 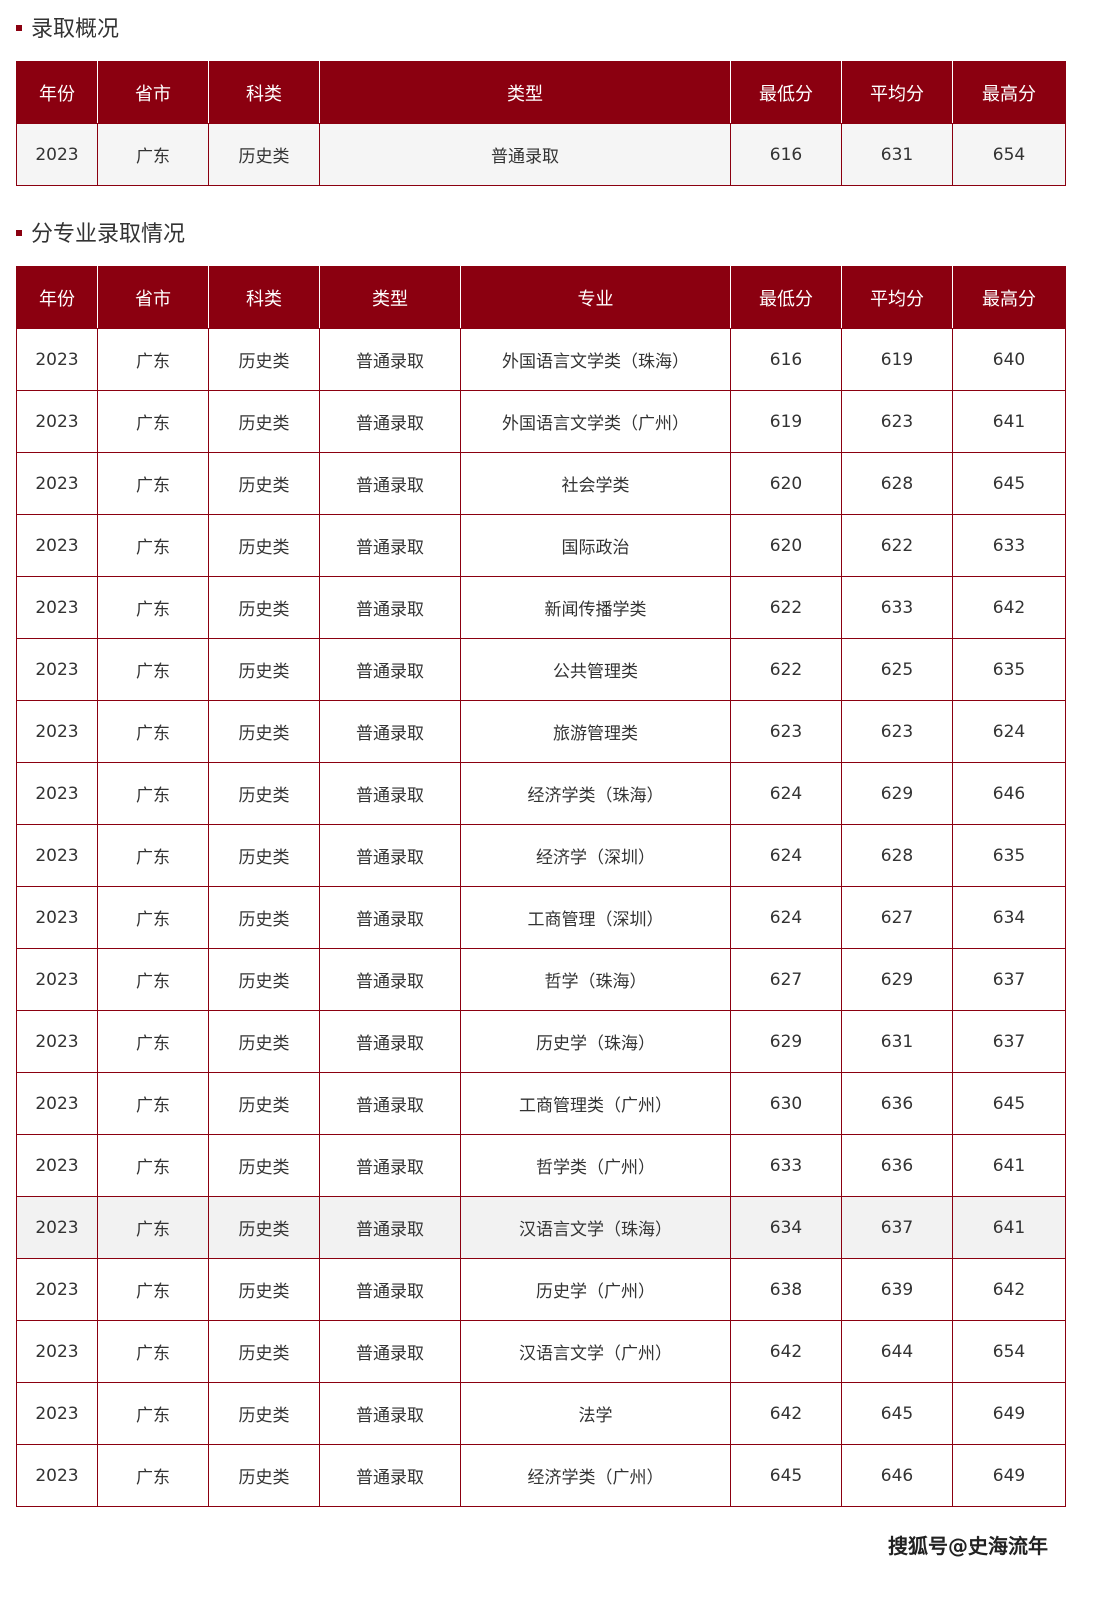 I want to click on table-cell: 637, so click(x=1009, y=1041).